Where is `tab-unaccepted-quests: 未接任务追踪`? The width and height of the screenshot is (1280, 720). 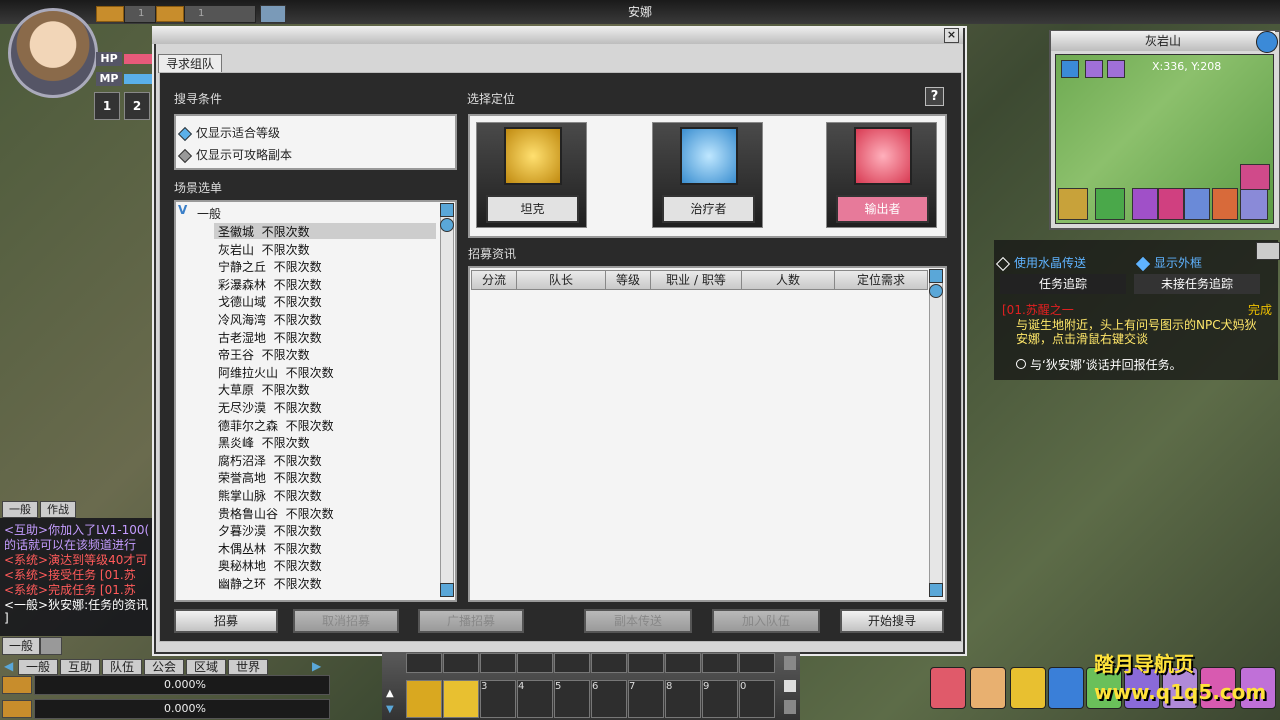 tab-unaccepted-quests: 未接任务追踪 is located at coordinates (1197, 284).